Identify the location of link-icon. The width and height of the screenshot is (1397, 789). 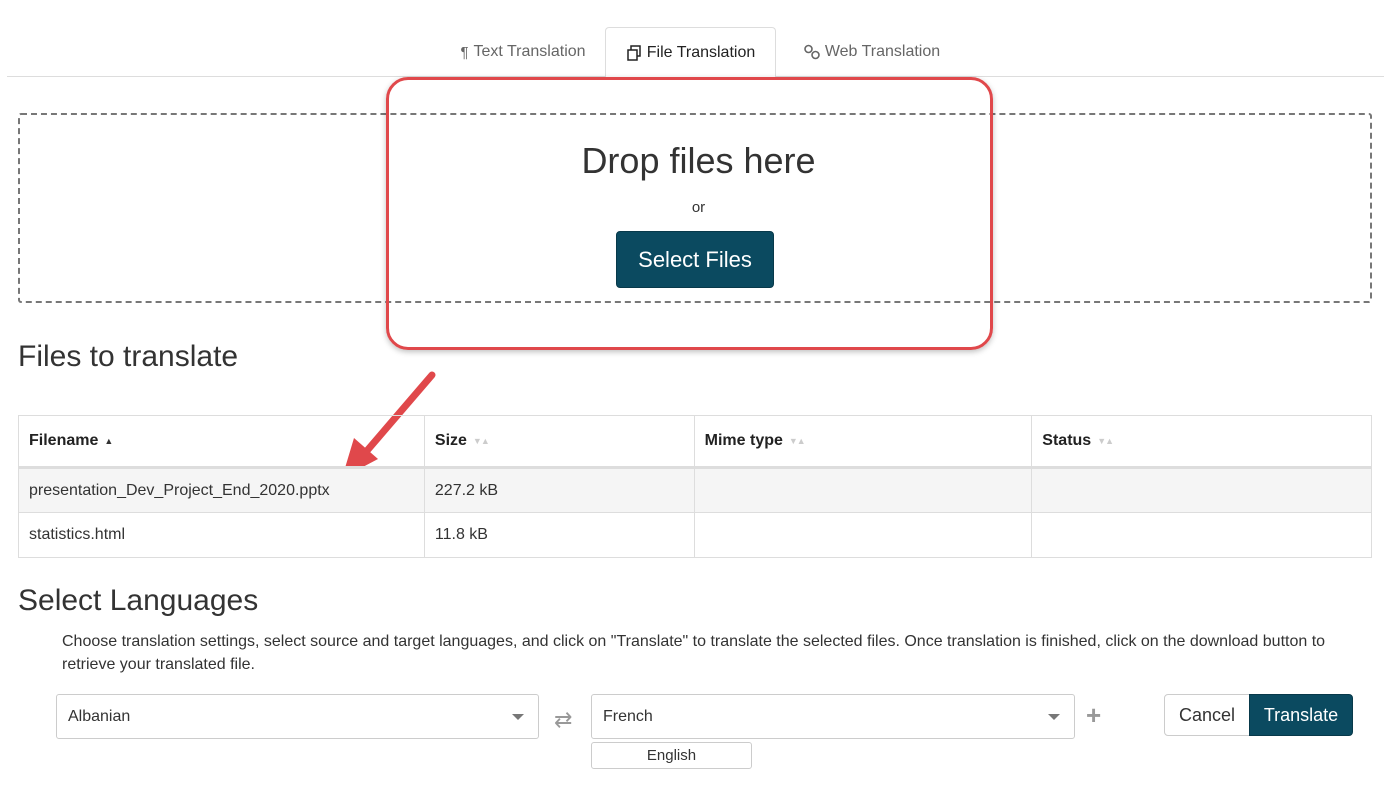
(812, 52).